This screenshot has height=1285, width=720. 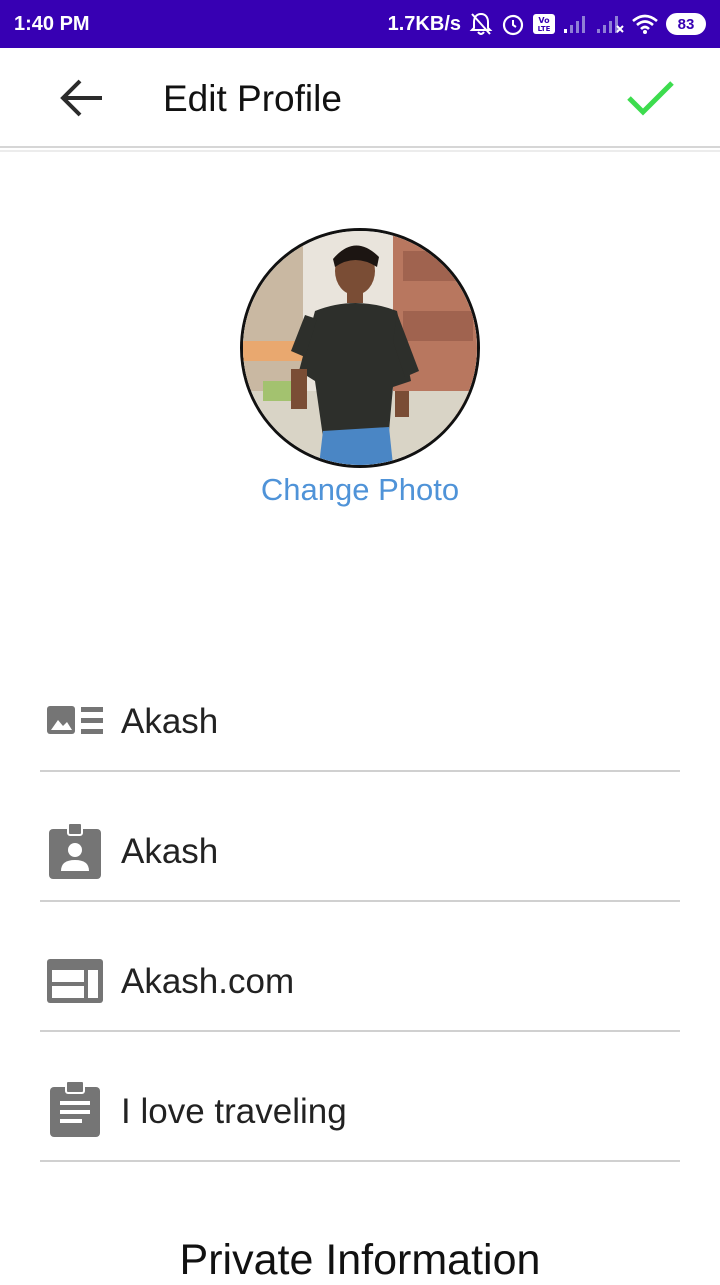 I want to click on arrow-left-icon, so click(x=81, y=98).